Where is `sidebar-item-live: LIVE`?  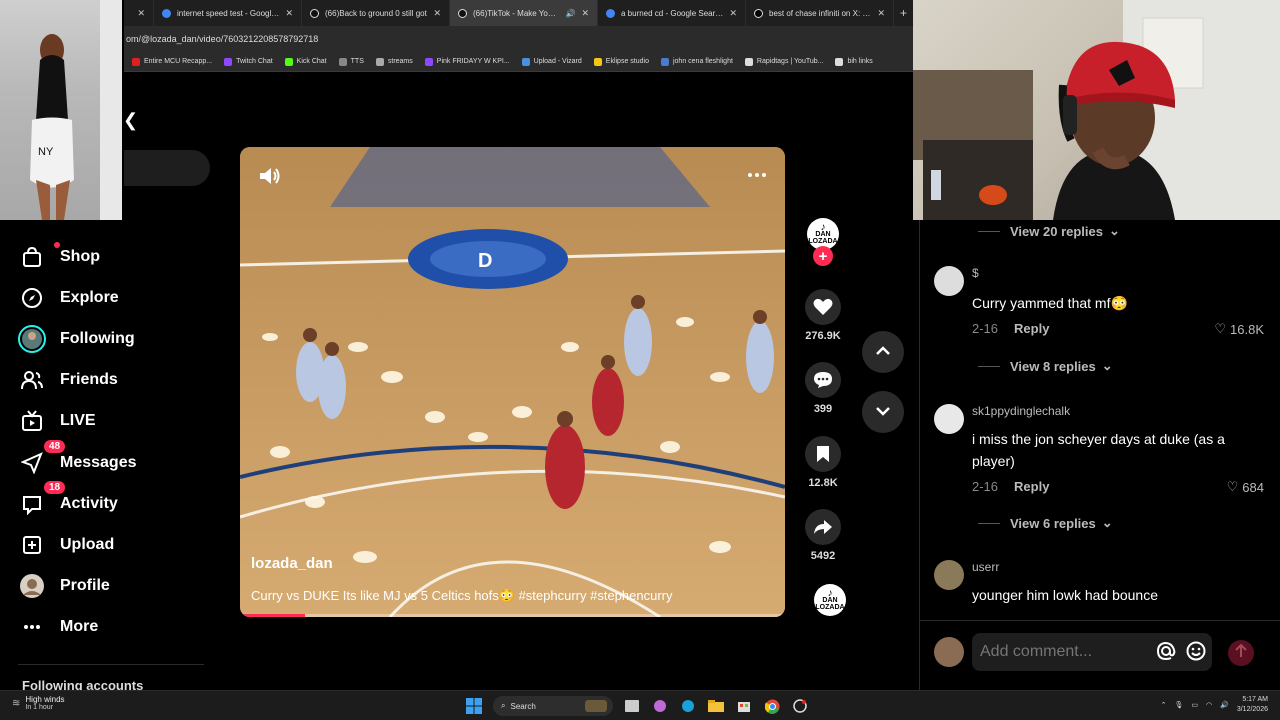
sidebar-item-live: LIVE is located at coordinates (77, 421).